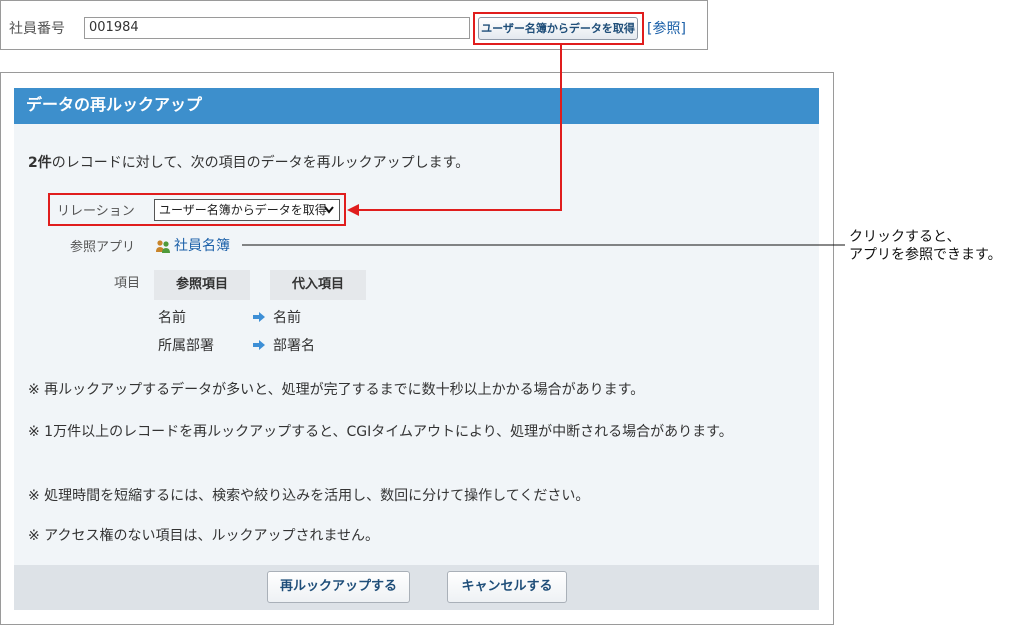  Describe the element at coordinates (416, 106) in the screenshot. I see `dialog-title: データの再ルックアップ` at that location.